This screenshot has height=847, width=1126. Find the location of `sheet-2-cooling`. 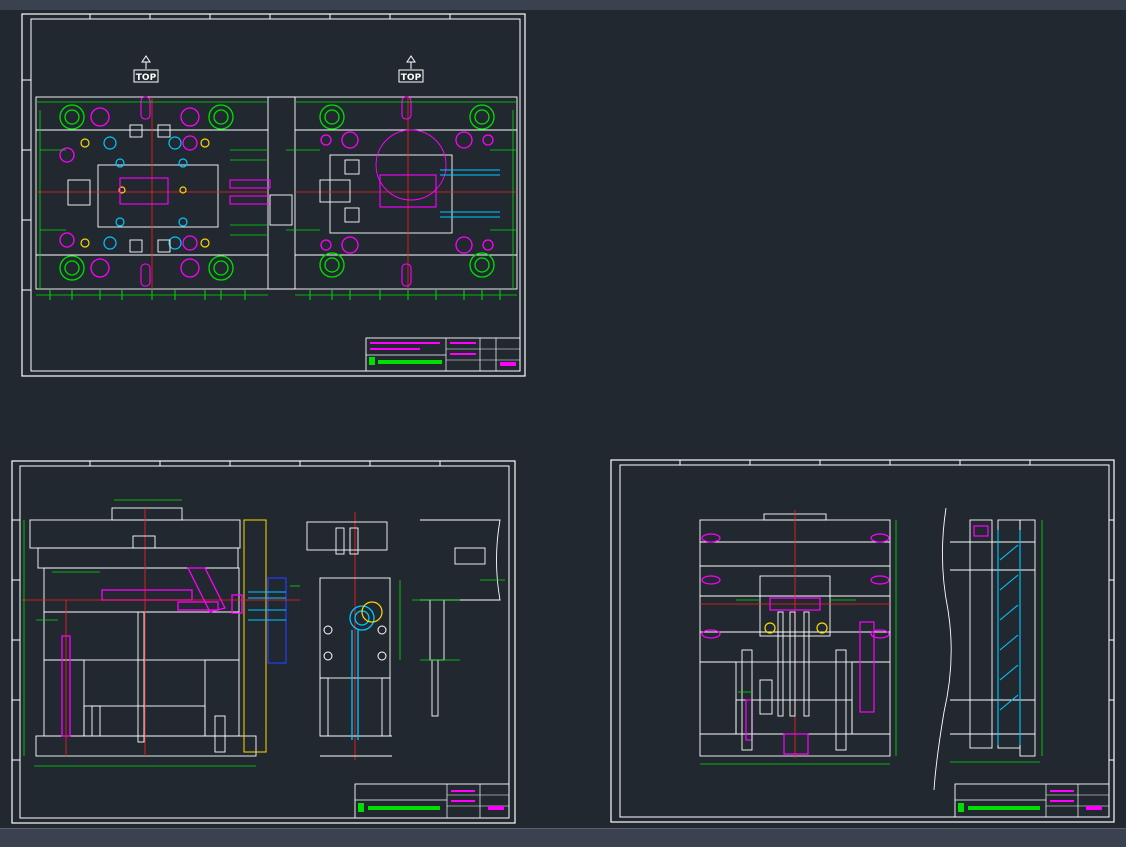

sheet-2-cooling is located at coordinates (267, 606).